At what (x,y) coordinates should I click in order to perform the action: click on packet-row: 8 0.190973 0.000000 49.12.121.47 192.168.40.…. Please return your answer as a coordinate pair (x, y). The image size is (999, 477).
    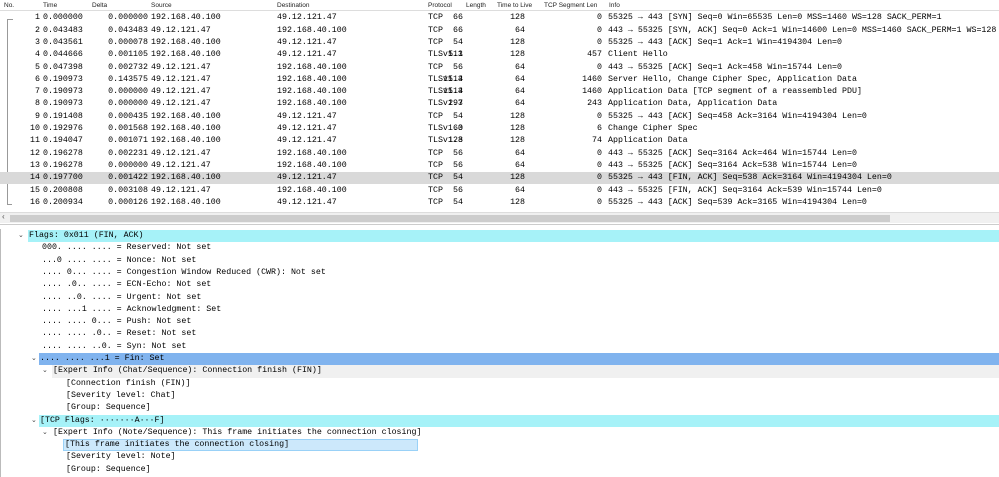
    Looking at the image, I should click on (499, 104).